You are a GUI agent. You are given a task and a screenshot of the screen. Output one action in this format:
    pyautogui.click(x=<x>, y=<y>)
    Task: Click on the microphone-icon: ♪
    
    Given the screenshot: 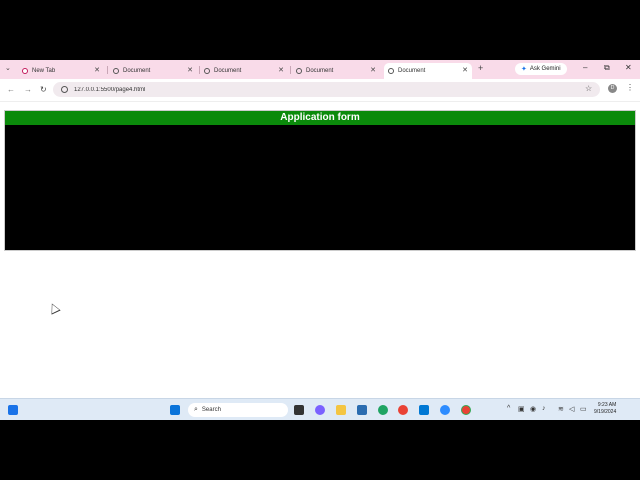 What is the action you would take?
    pyautogui.click(x=544, y=408)
    